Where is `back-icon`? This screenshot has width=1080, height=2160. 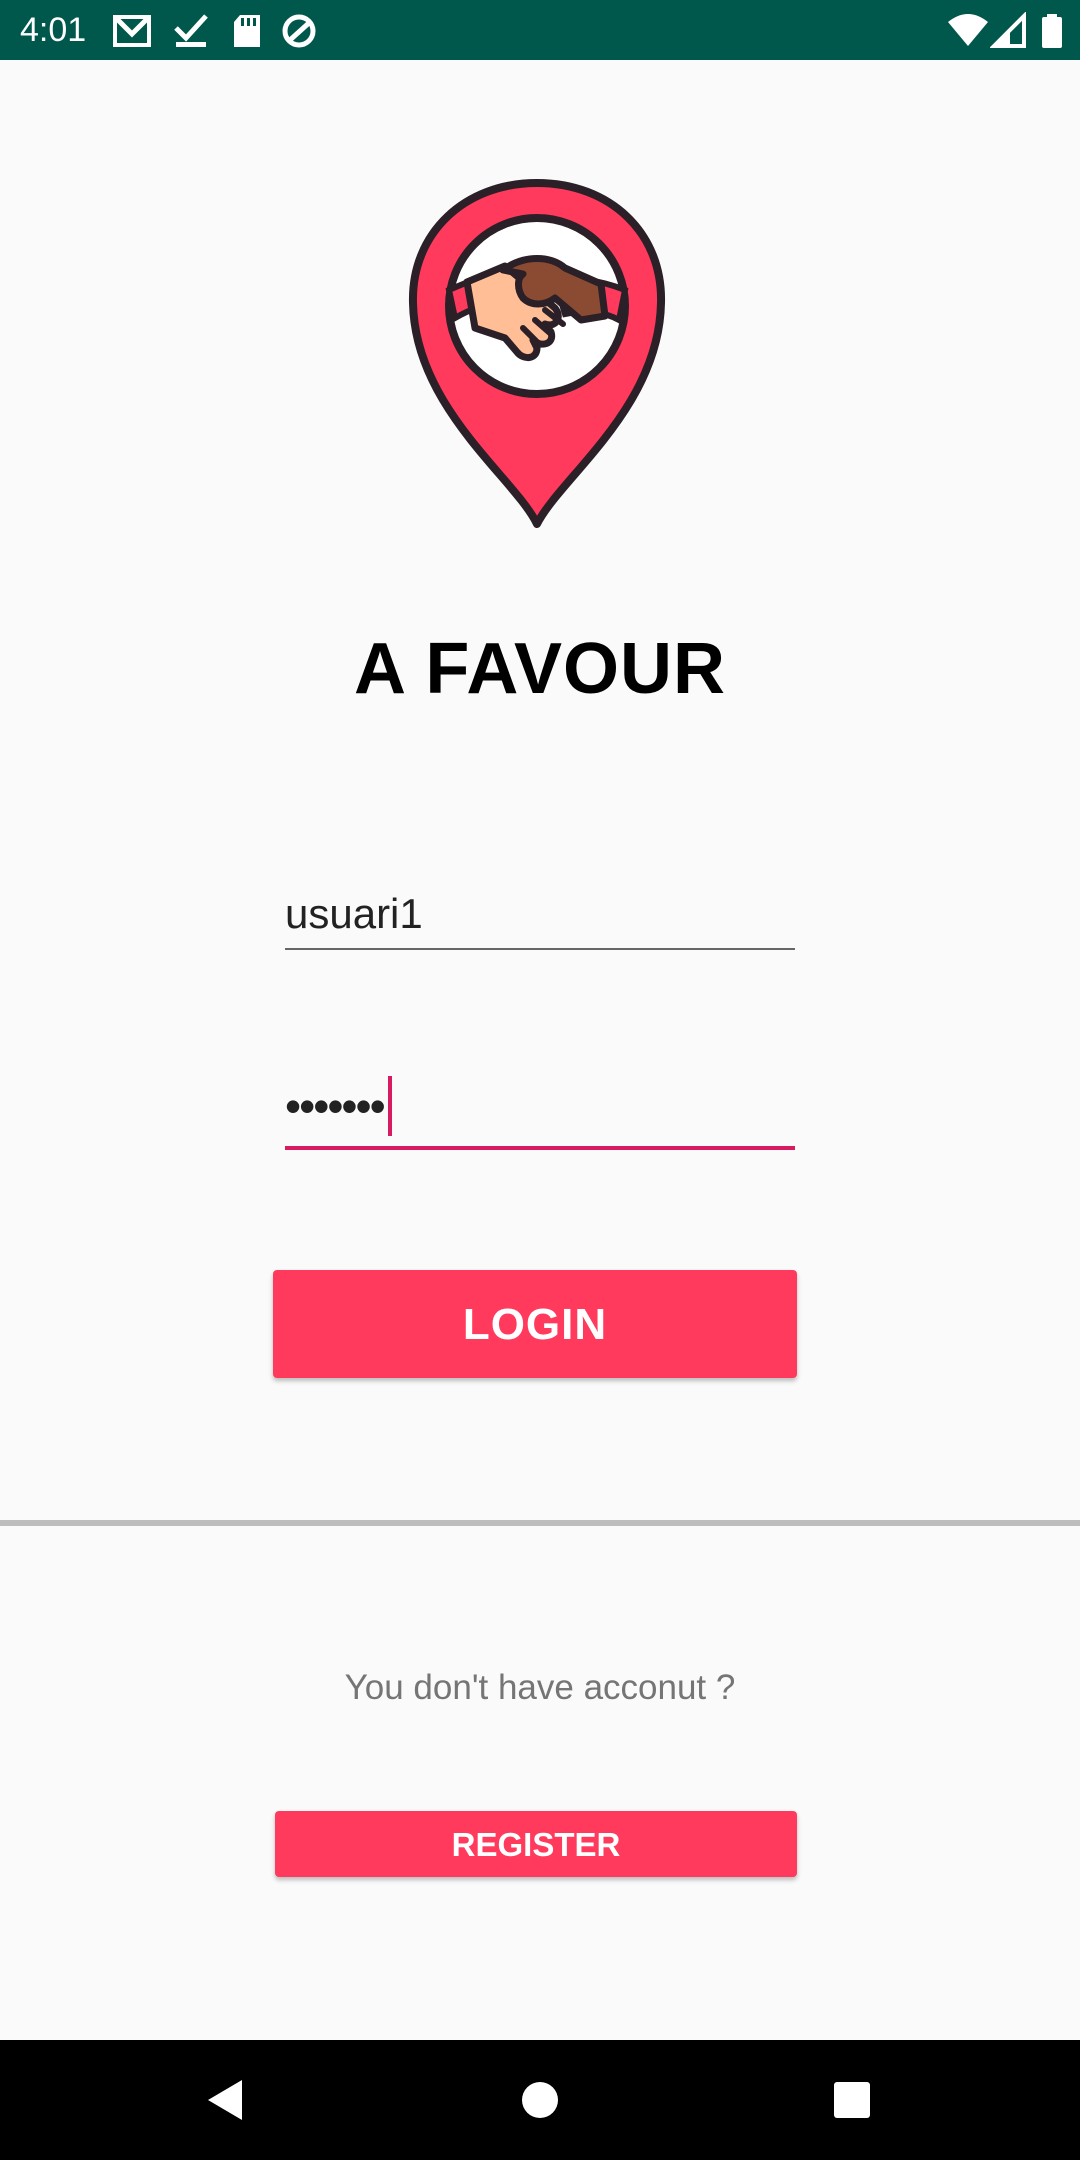 back-icon is located at coordinates (226, 2100).